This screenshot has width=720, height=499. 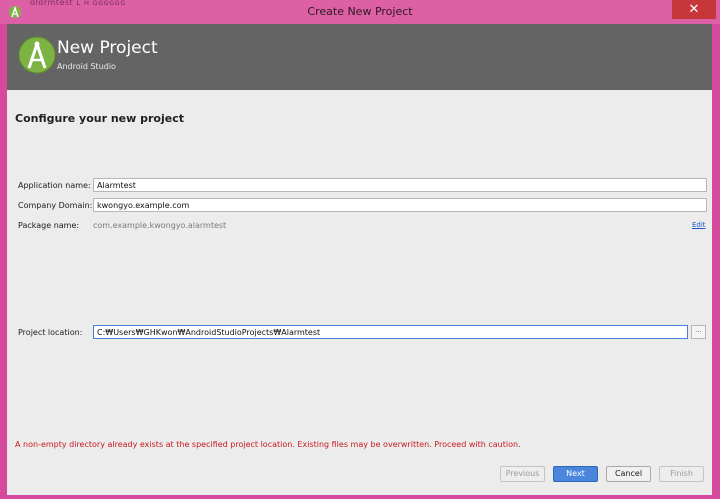 What do you see at coordinates (681, 474) in the screenshot?
I see `finish-button: Finish` at bounding box center [681, 474].